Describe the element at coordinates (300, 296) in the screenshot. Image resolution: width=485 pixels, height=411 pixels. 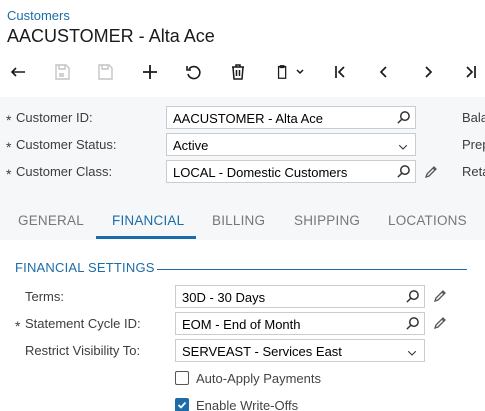
I see `terms-field: 30D - 30 Days` at that location.